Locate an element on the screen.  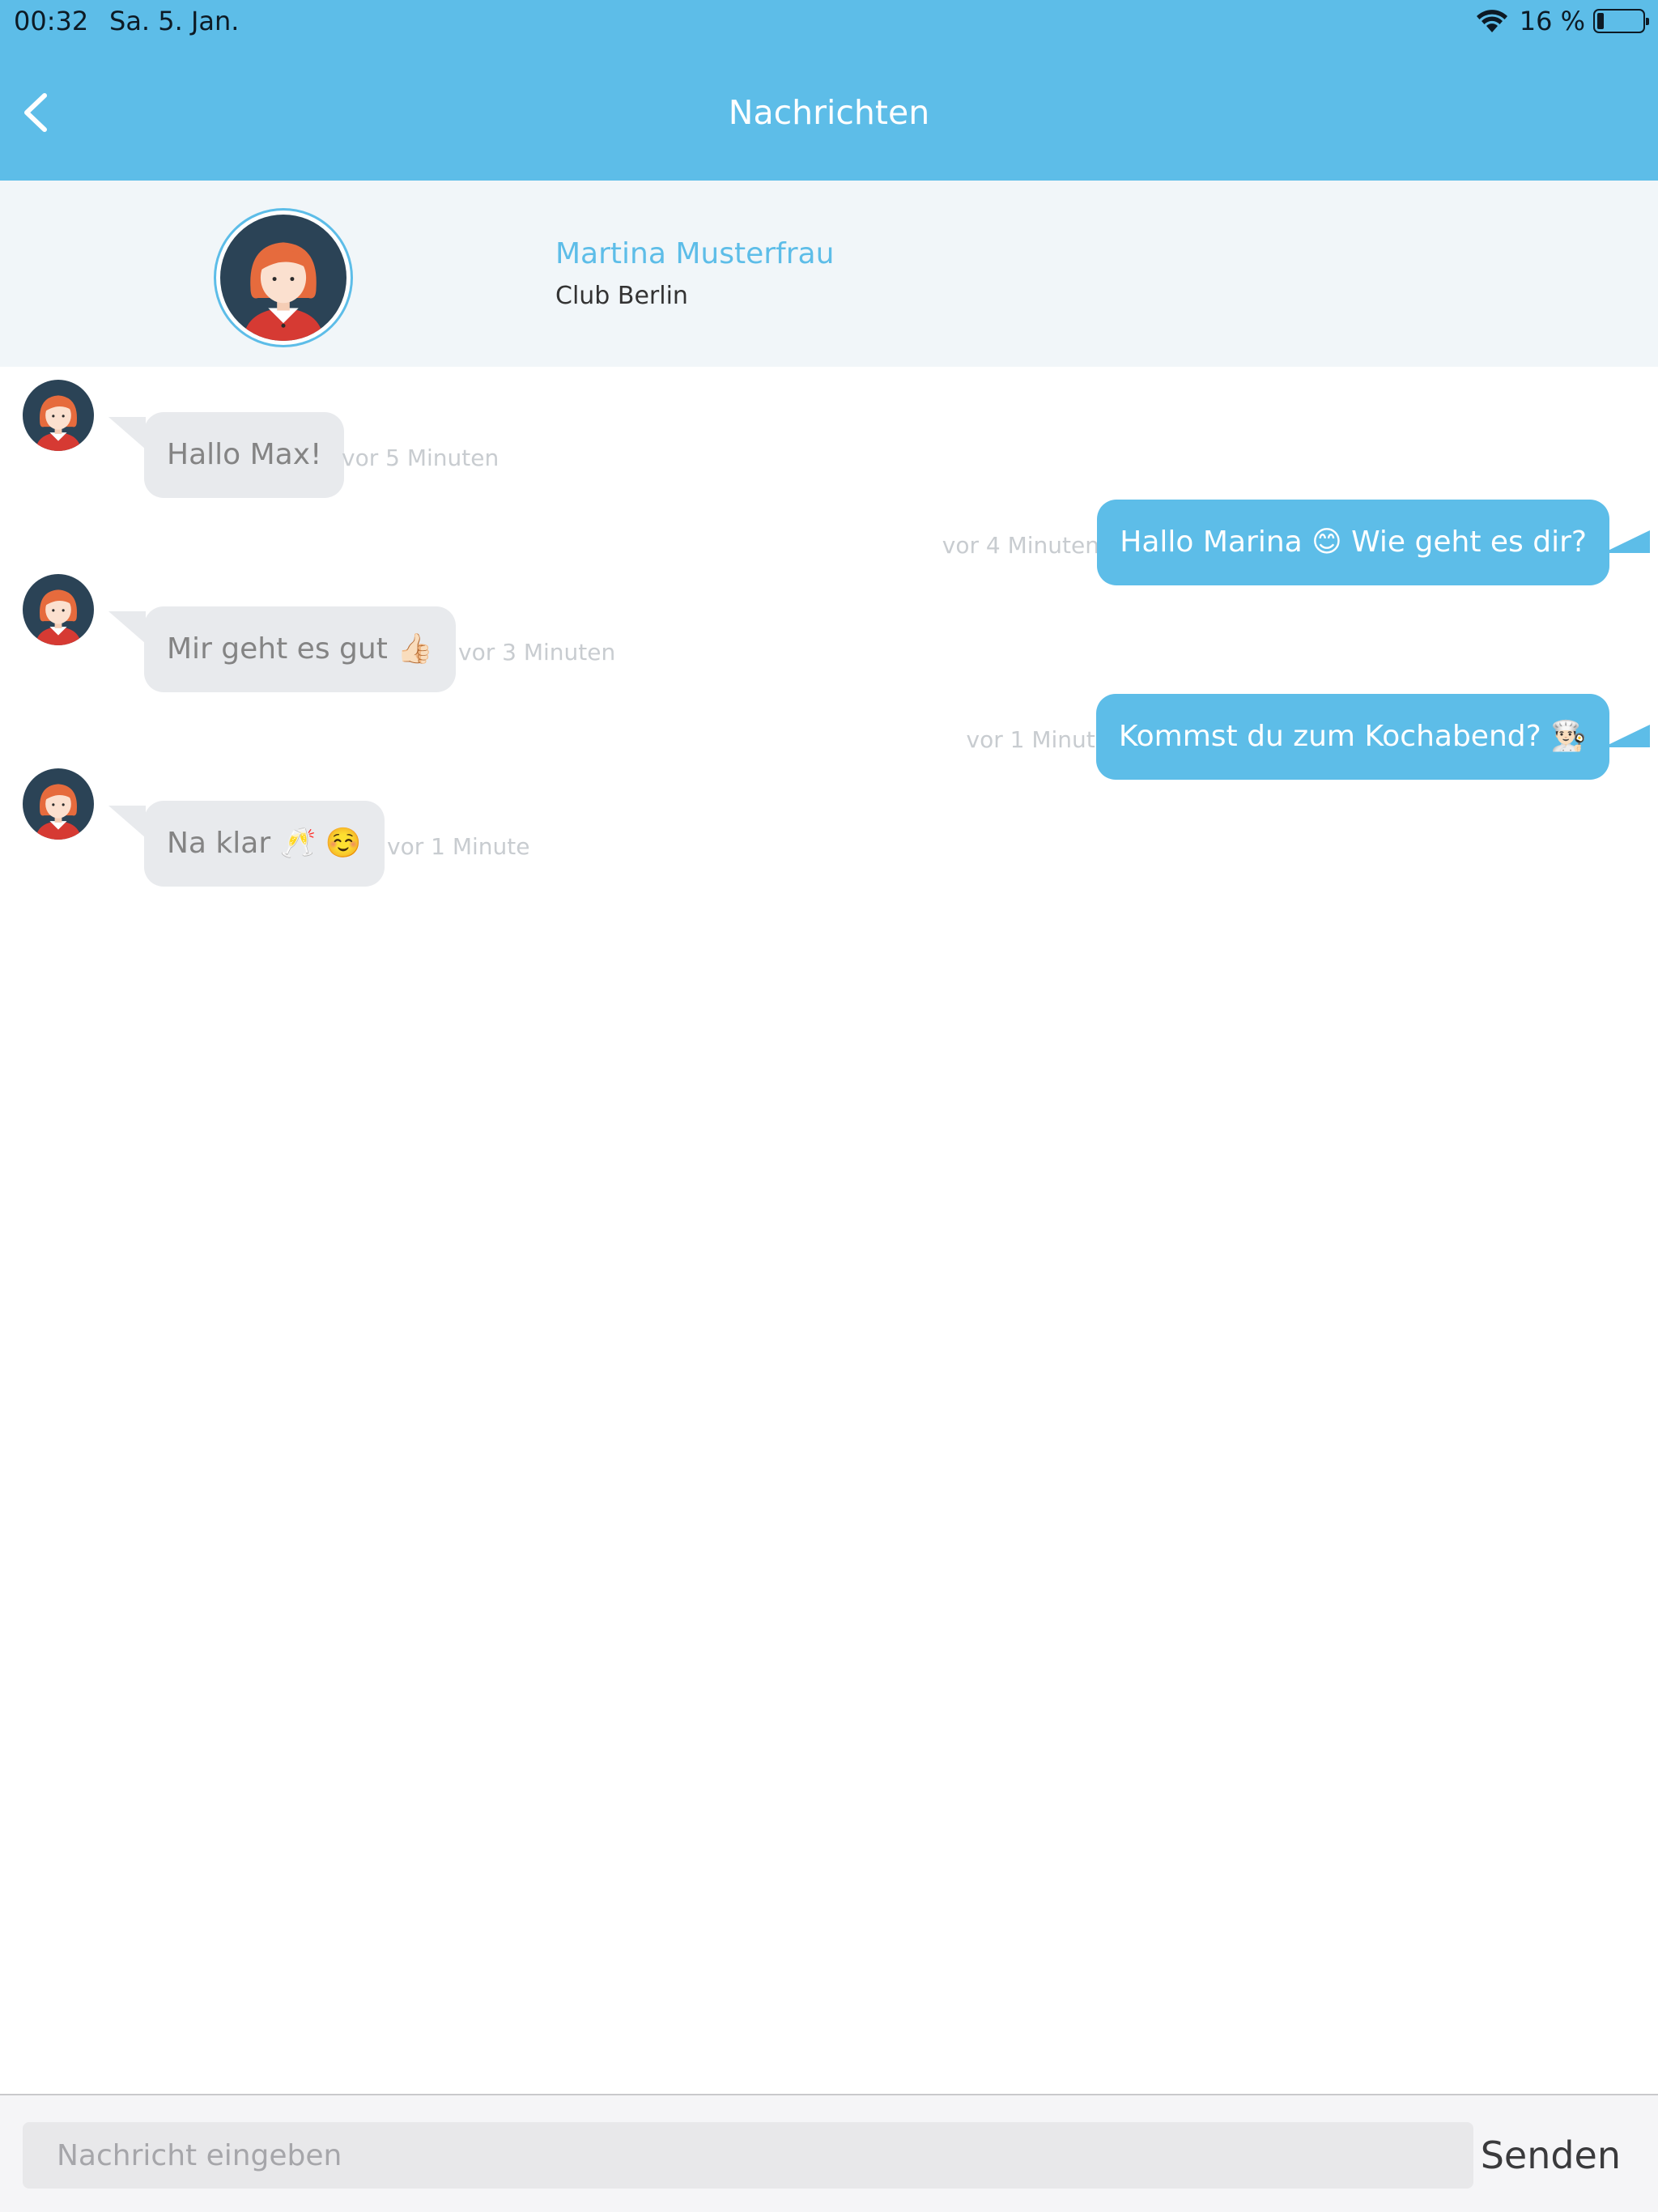
message-row: Mir geht es gut 👍🏻 vor 3 Minuten is located at coordinates (829, 633).